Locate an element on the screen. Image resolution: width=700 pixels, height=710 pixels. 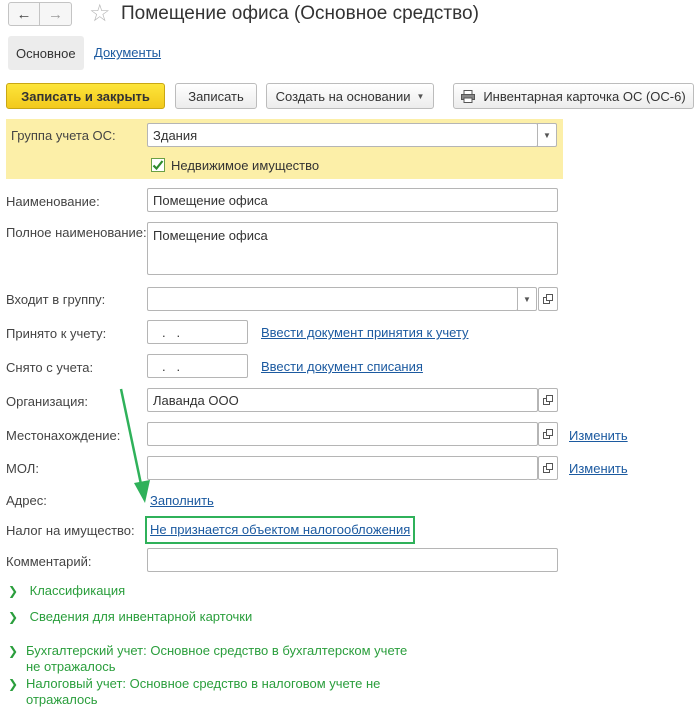
create-based-on-button: Создать на основании ▼ is located at coordinates (350, 96).